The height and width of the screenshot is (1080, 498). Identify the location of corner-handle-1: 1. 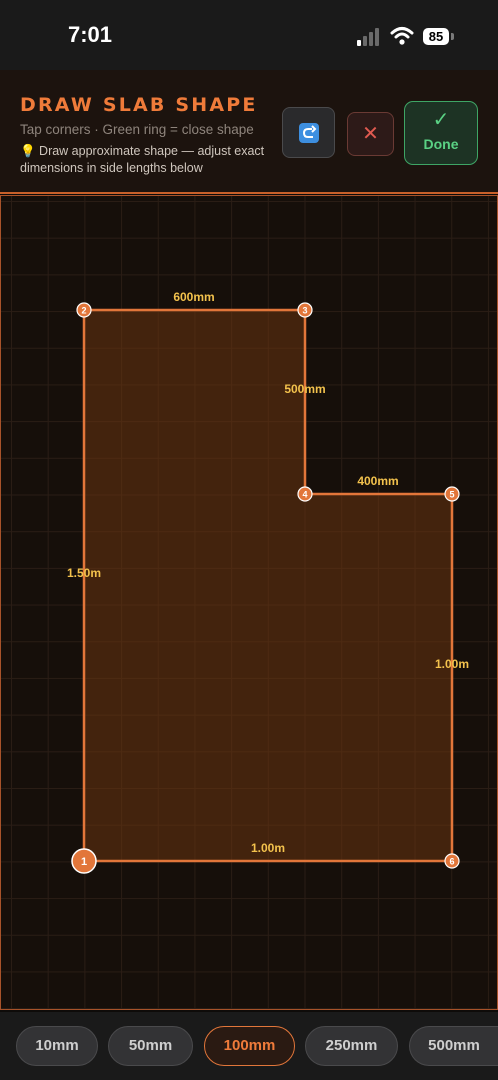
(84, 861).